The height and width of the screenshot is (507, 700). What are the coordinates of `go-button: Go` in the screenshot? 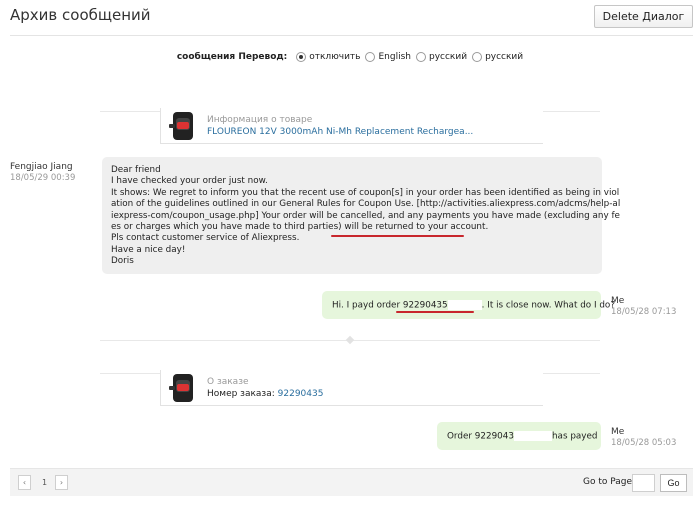 It's located at (673, 483).